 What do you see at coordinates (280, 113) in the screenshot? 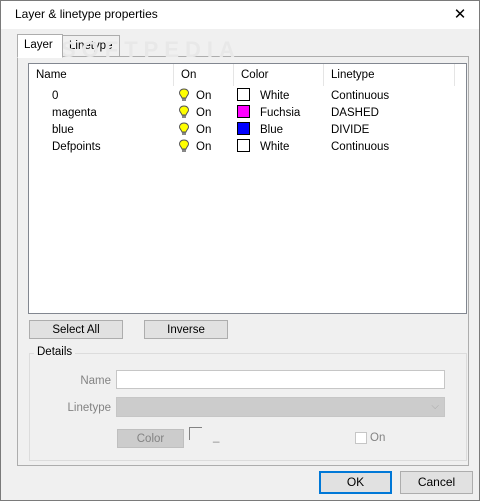
I see `layer-color-name: Fuchsia` at bounding box center [280, 113].